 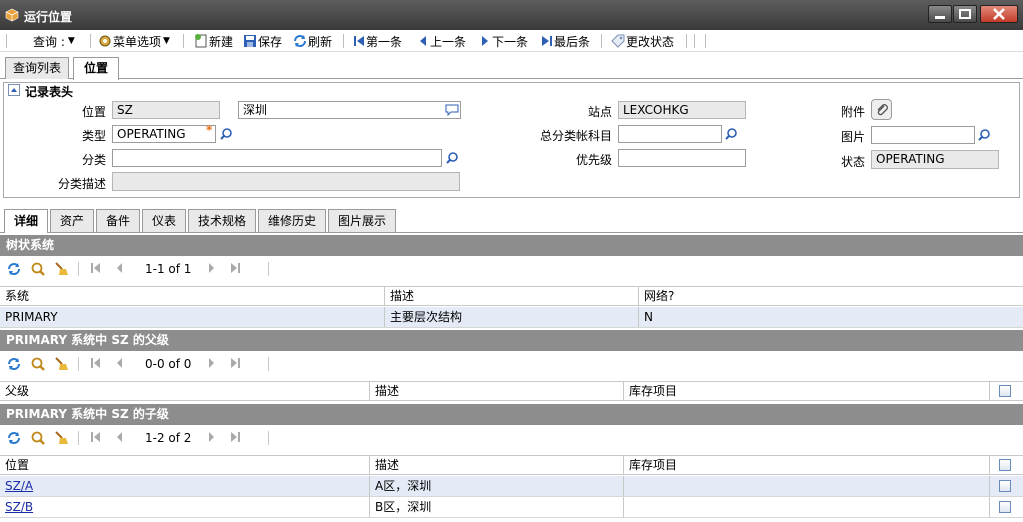 What do you see at coordinates (642, 41) in the screenshot?
I see `change-status-button: 更改状态` at bounding box center [642, 41].